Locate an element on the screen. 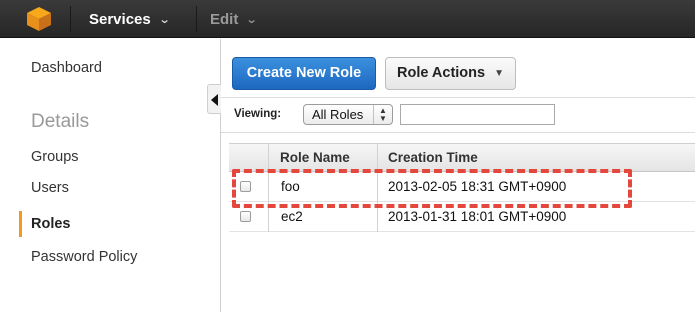  row-checkbox is located at coordinates (245, 216).